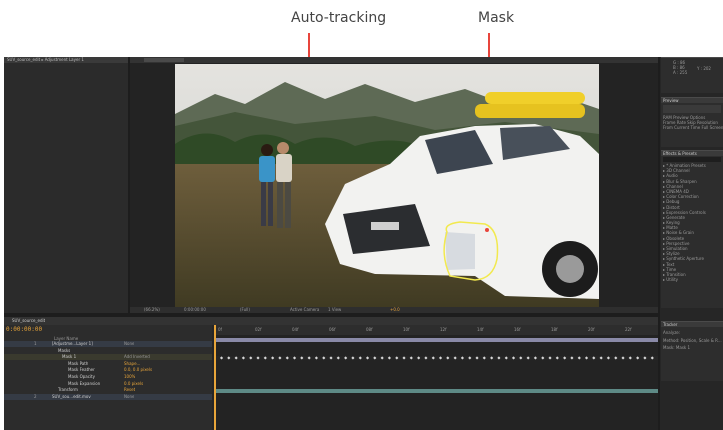 The image size is (723, 430). I want to click on layer-row: Masks, so click(108, 351).